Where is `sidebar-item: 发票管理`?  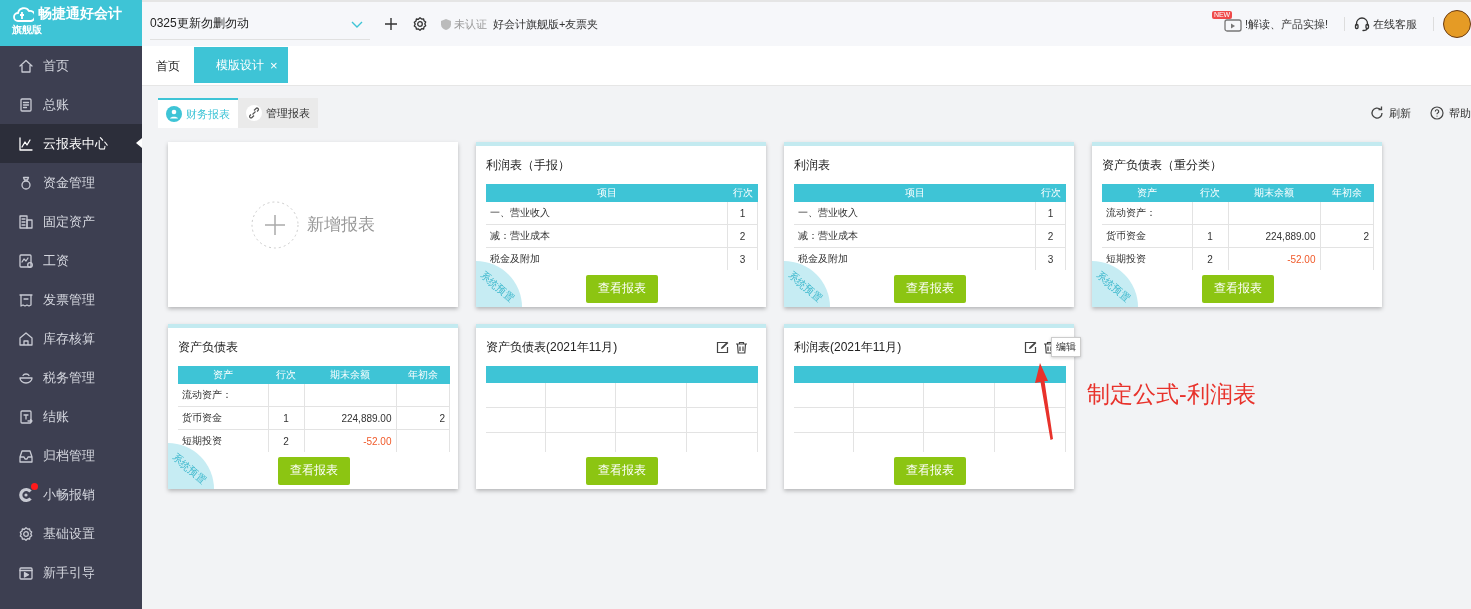
sidebar-item: 发票管理 is located at coordinates (71, 299).